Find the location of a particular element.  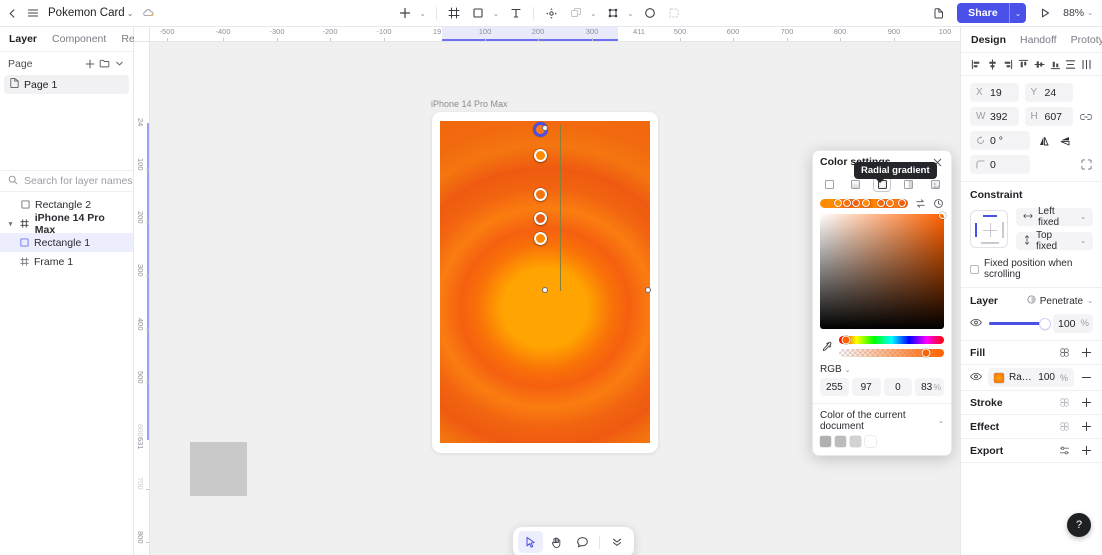

ellipse-tool is located at coordinates (650, 13).